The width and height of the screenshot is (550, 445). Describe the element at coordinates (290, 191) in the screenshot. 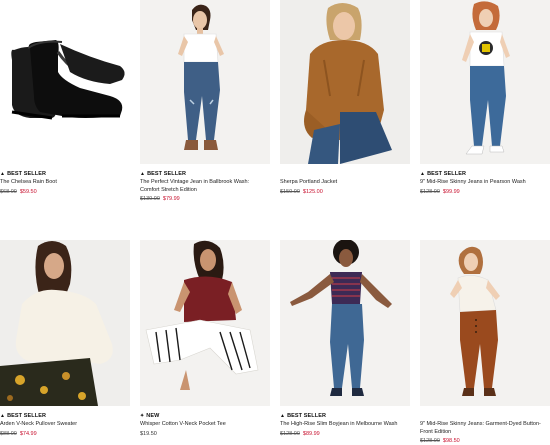

I see `original-price: $150.00` at that location.